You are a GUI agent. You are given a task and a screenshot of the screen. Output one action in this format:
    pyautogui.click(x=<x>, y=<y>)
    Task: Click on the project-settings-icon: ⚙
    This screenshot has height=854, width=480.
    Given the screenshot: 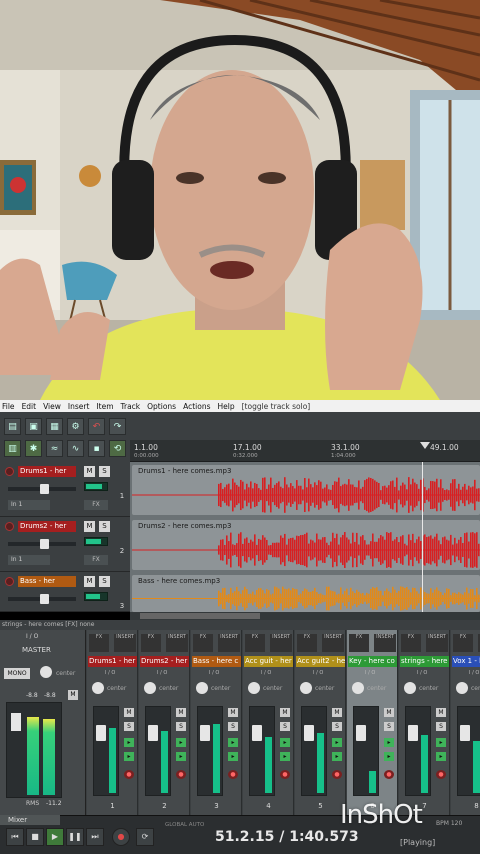 What is the action you would take?
    pyautogui.click(x=75, y=426)
    